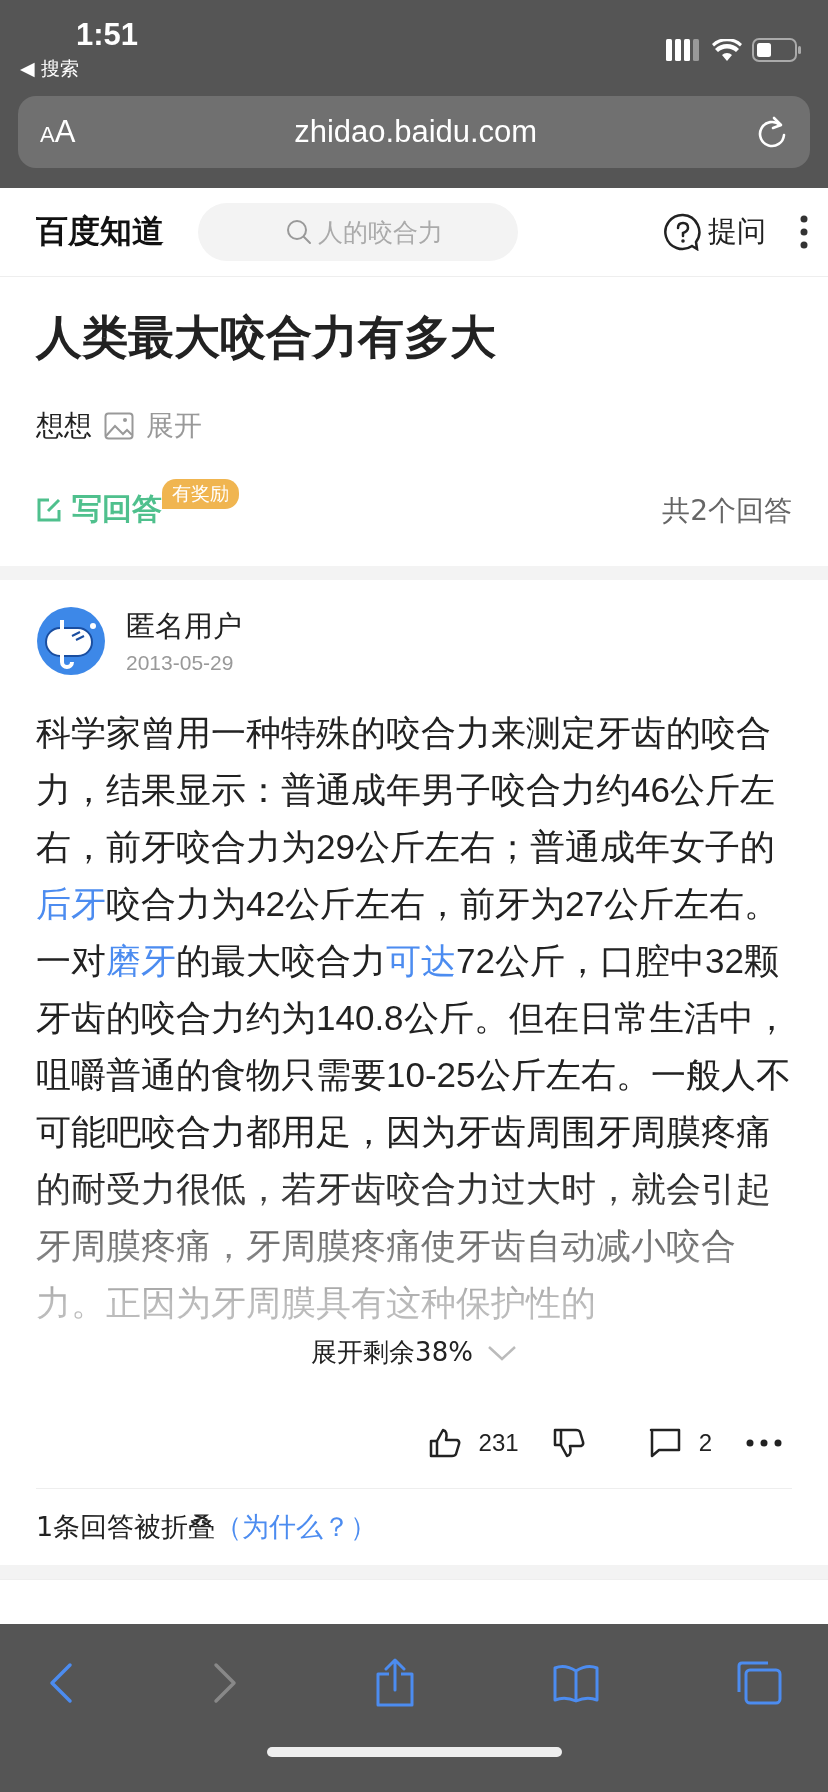 This screenshot has height=1792, width=828. Describe the element at coordinates (473, 1443) in the screenshot. I see `like-button: 231` at that location.